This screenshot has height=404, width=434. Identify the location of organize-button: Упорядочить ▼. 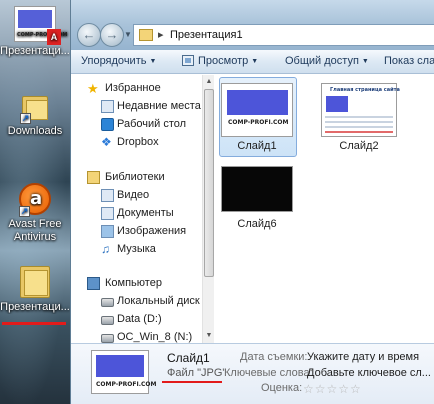
(118, 61).